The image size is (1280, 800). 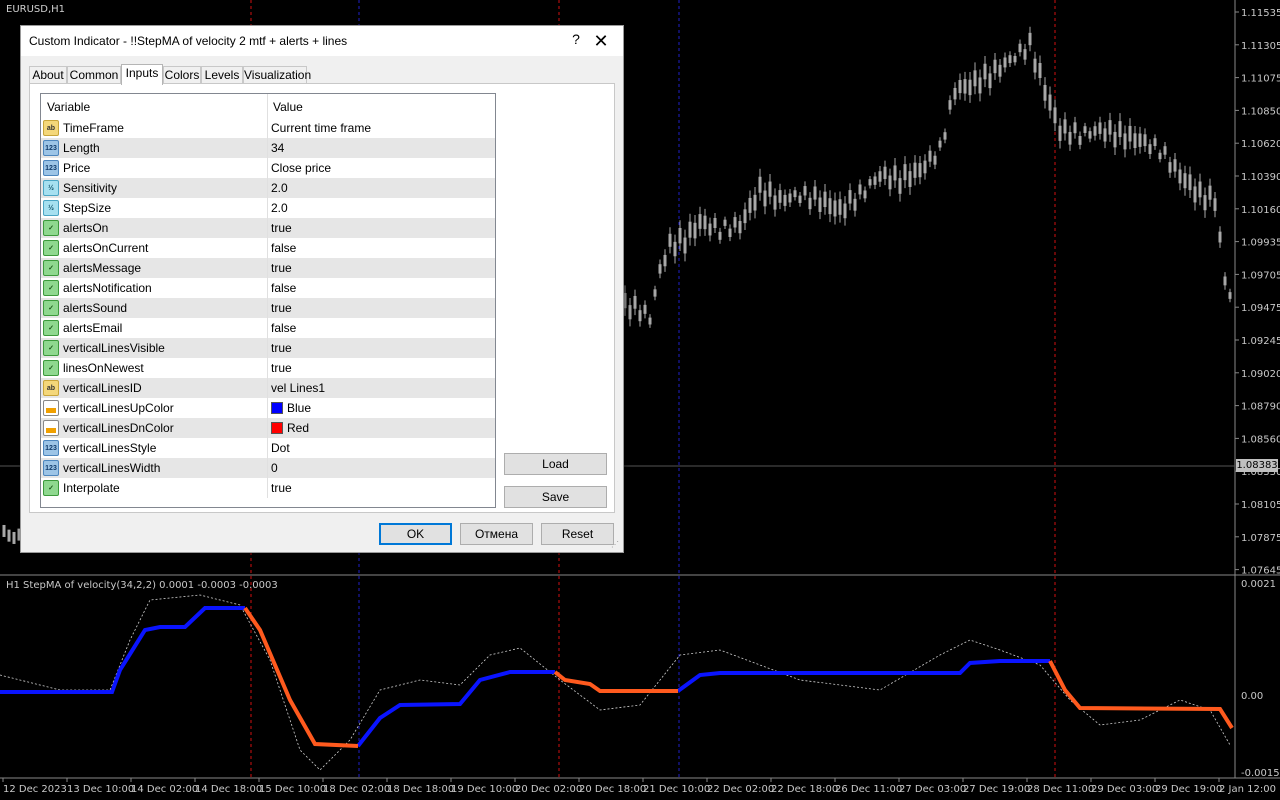 I want to click on tab-inputs: Inputs, so click(x=142, y=74).